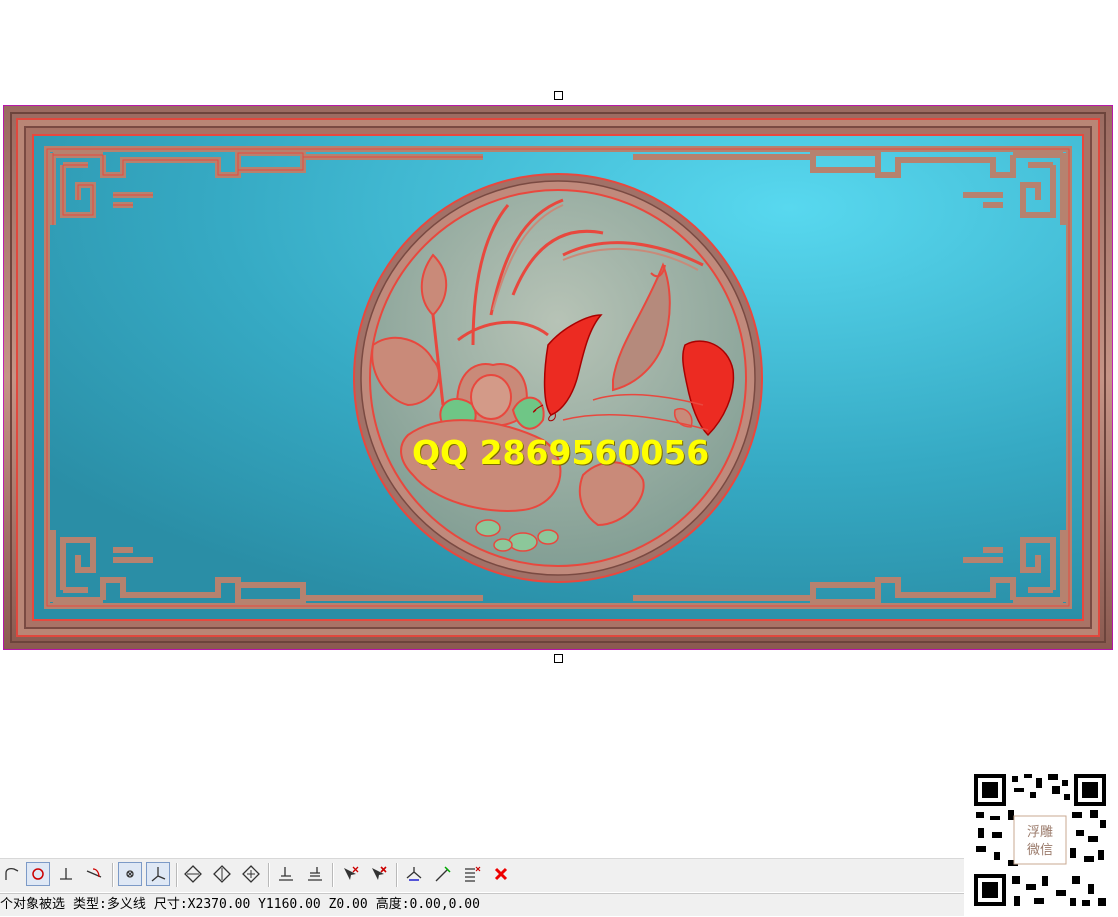 This screenshot has width=1118, height=917. I want to click on delete-icon, so click(501, 874).